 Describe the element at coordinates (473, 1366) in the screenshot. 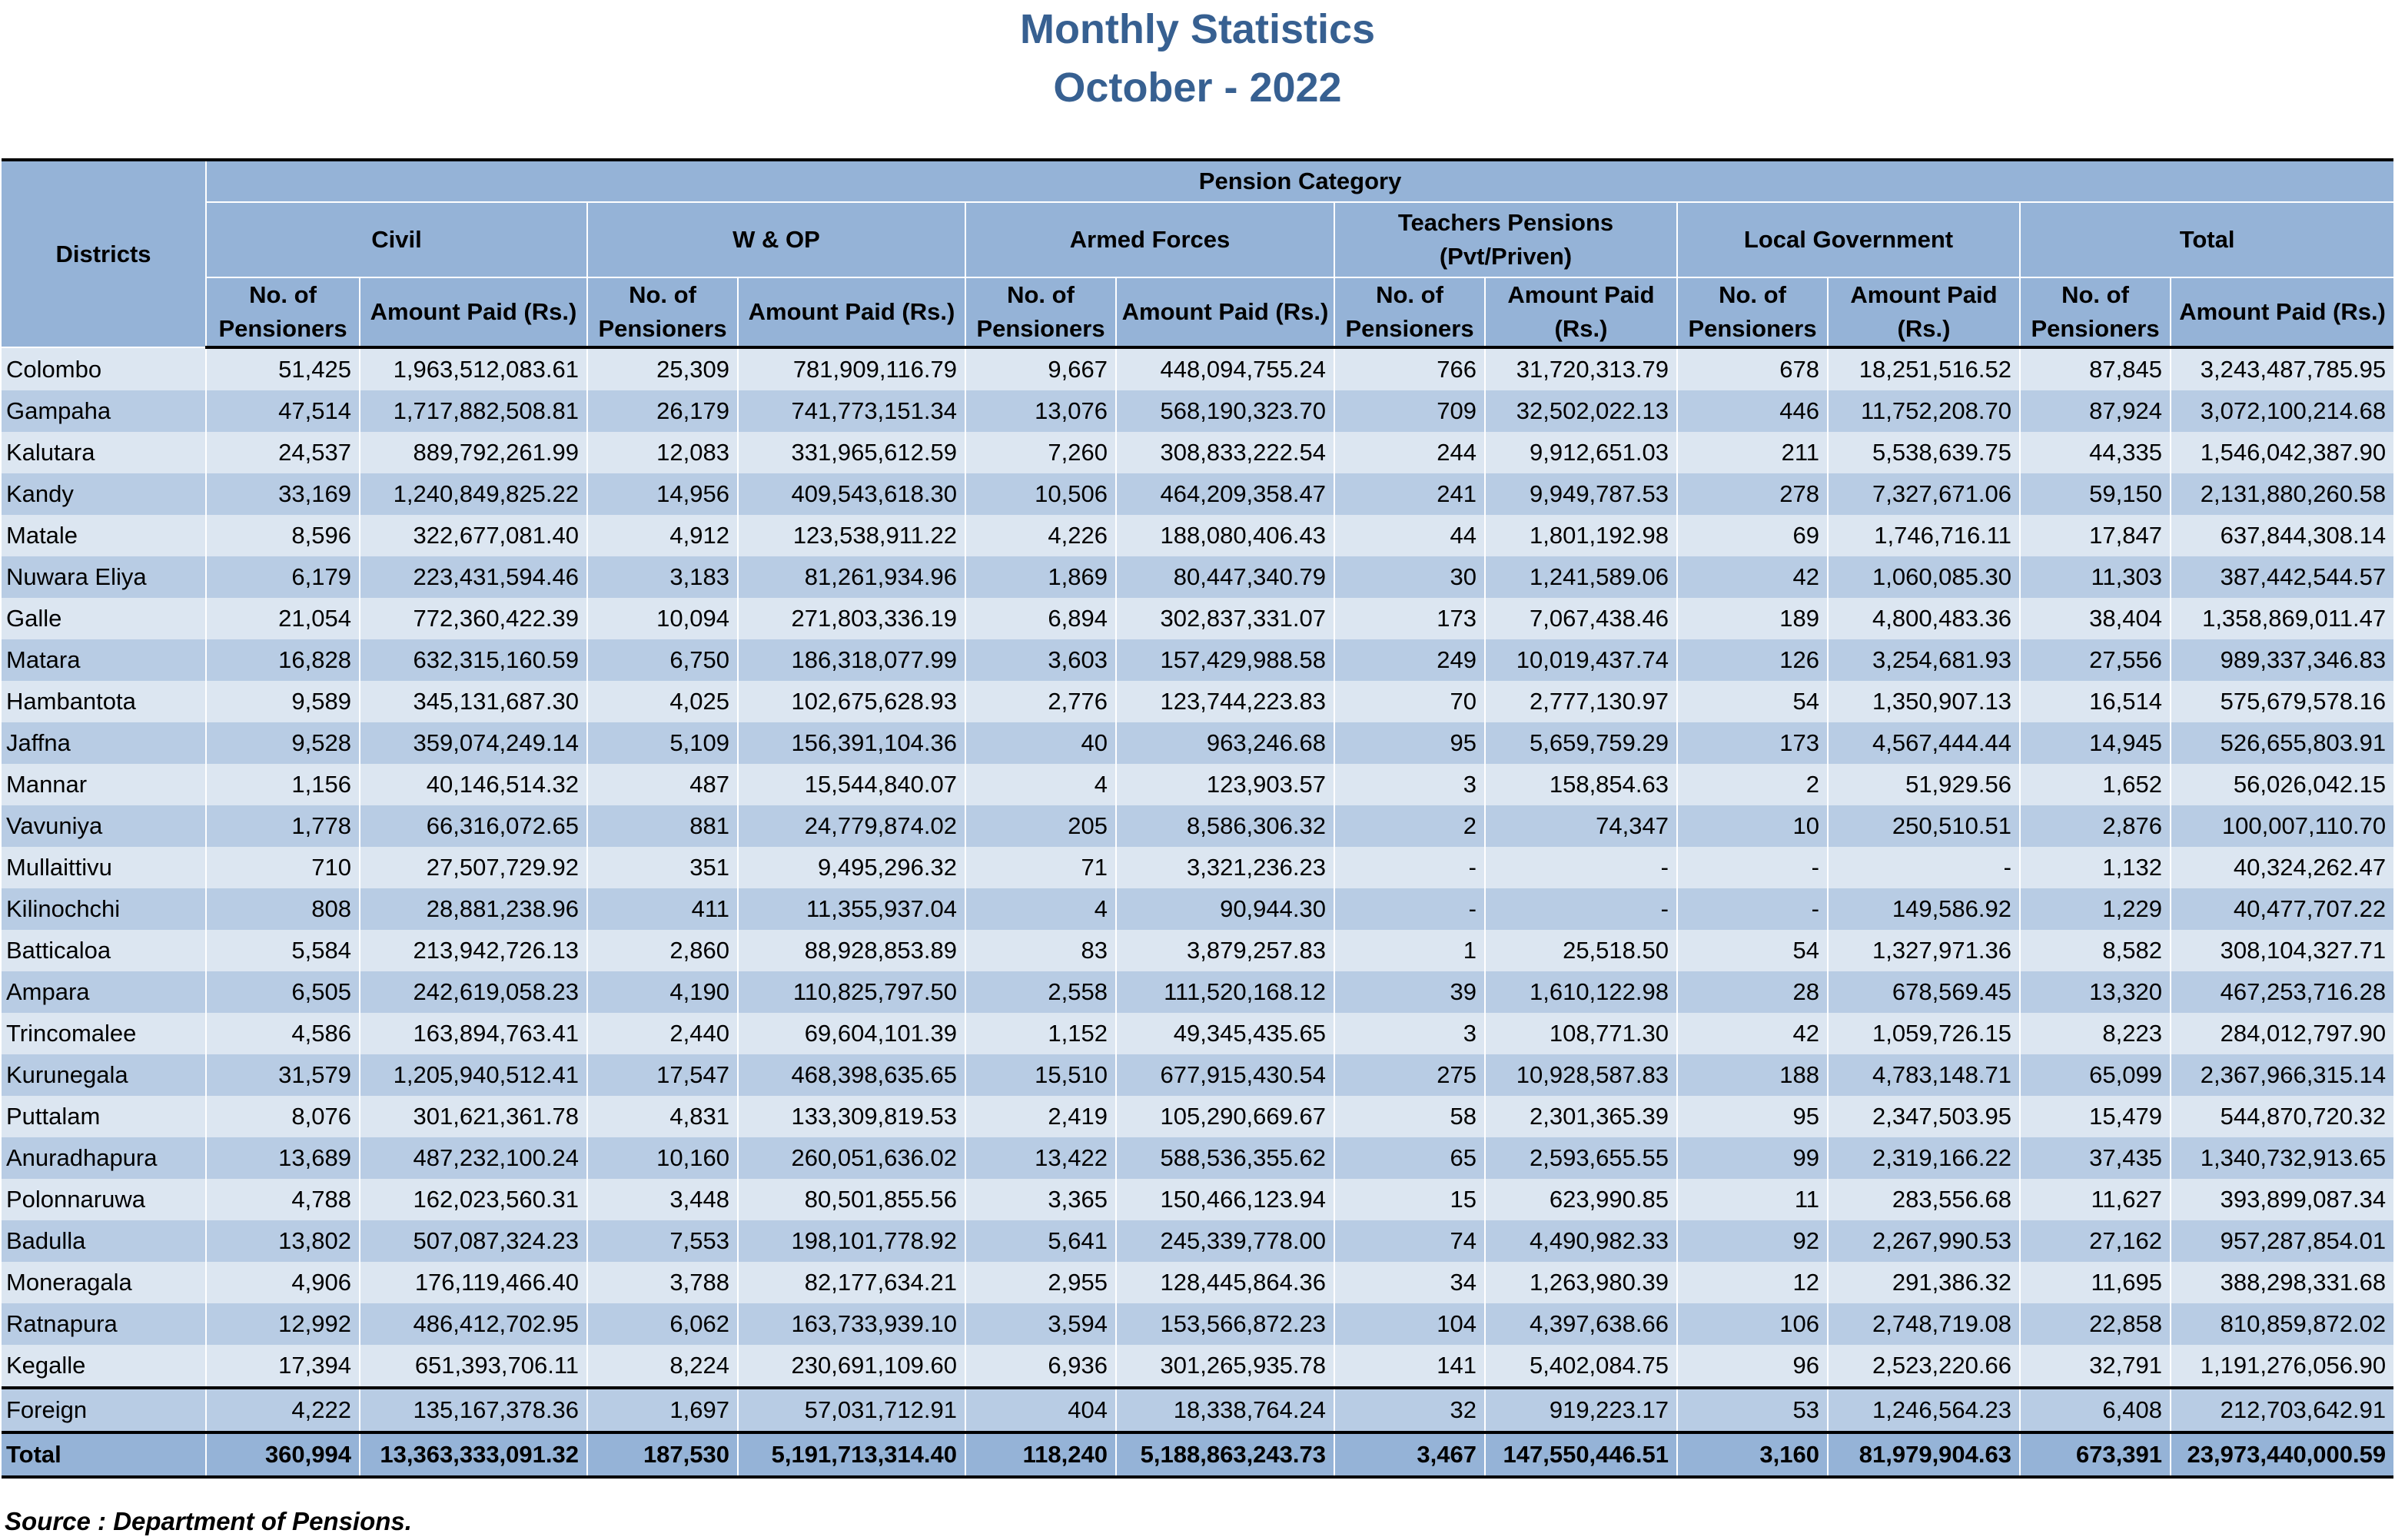

I see `amount-paid-cell: 651,393,706.11` at that location.